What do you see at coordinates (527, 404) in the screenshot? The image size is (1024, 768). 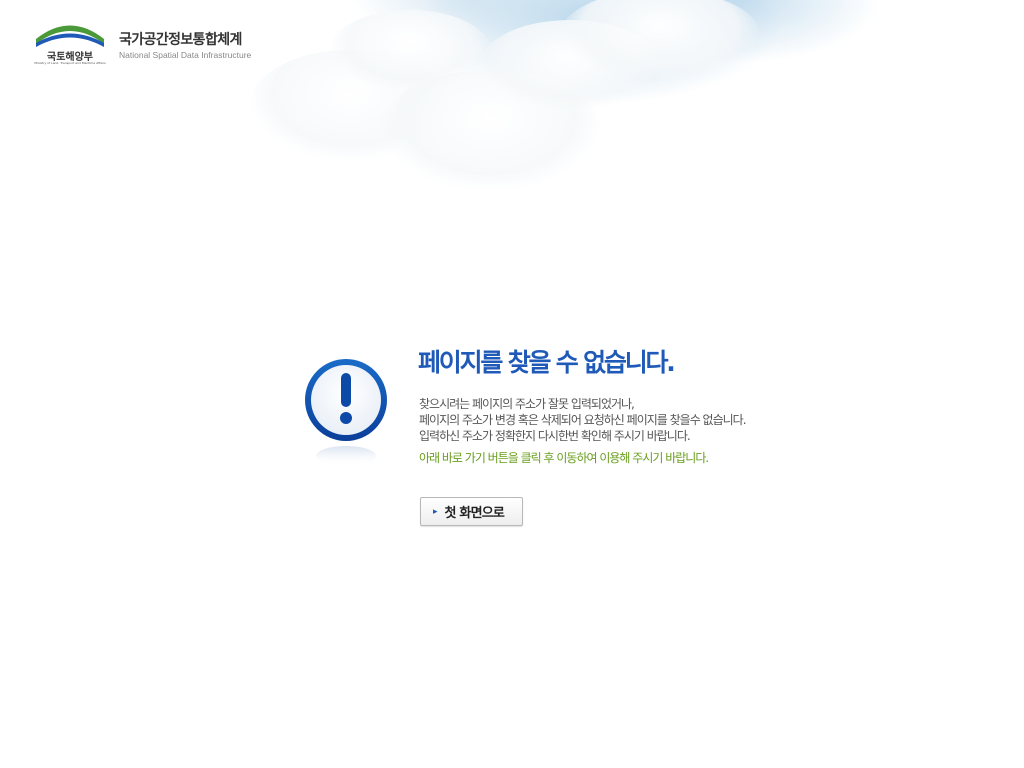 I see `error-message-line: 찾으시려는 페이지의 주소가 잘못 입력되었거나,` at bounding box center [527, 404].